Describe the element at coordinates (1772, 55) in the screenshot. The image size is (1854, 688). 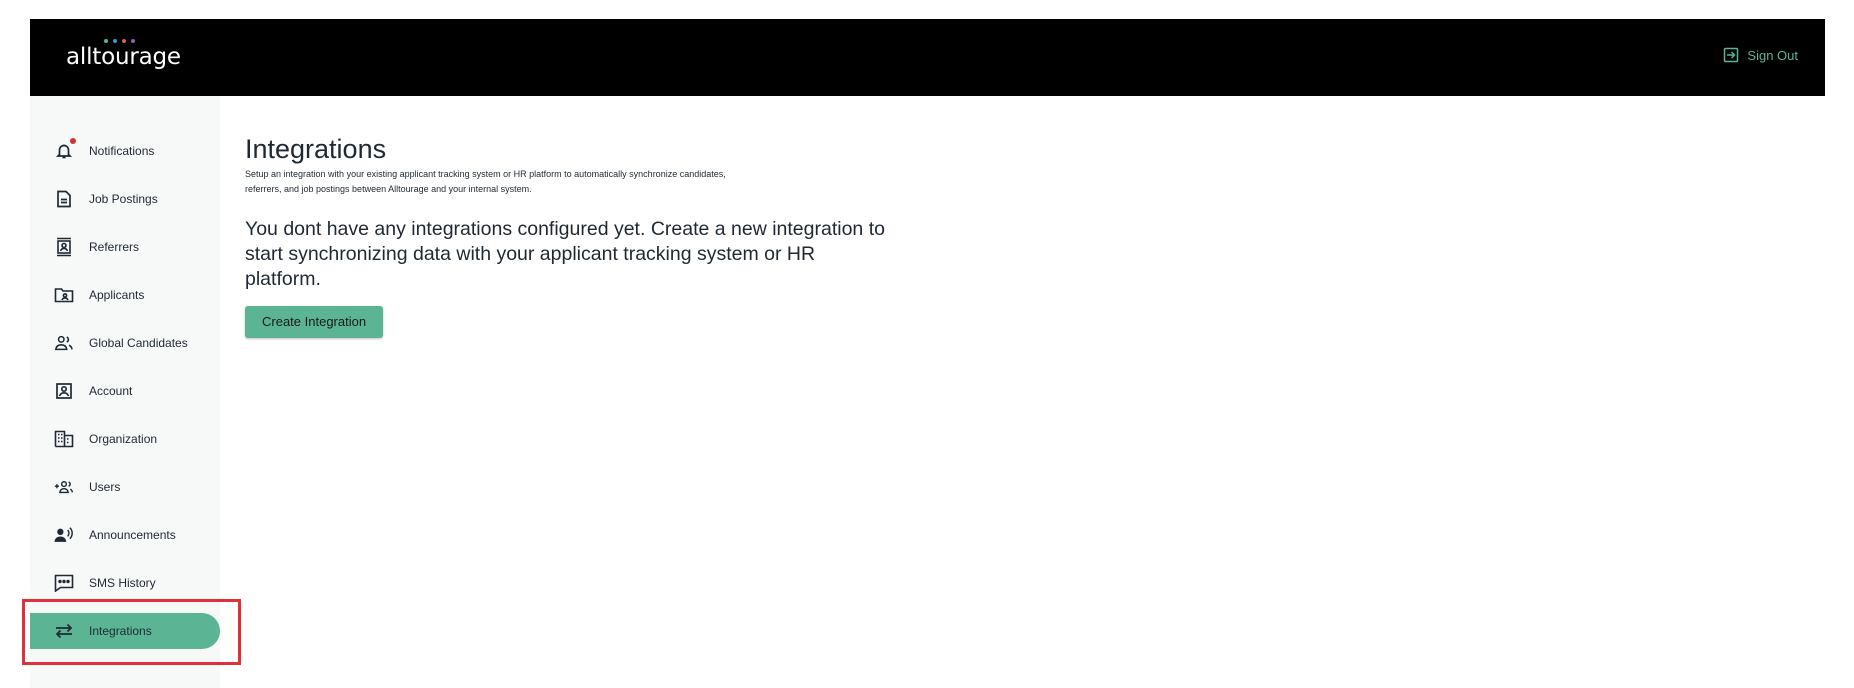
I see `sign-out-label: Sign Out` at that location.